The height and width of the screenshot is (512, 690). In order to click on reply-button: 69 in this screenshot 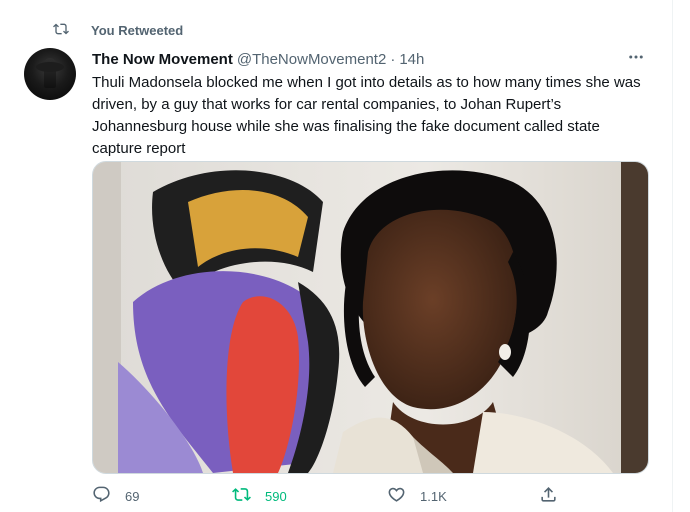, I will do `click(115, 496)`.